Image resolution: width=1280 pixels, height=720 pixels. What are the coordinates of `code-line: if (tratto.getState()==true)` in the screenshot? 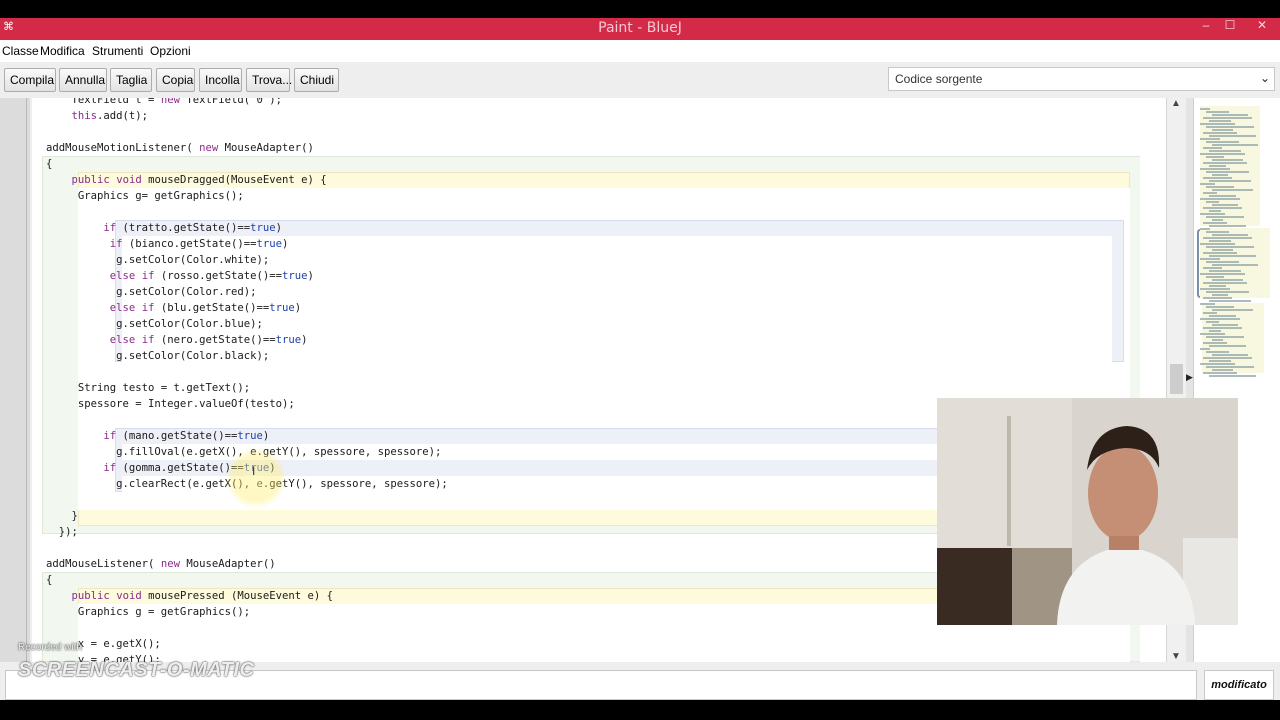 It's located at (193, 228).